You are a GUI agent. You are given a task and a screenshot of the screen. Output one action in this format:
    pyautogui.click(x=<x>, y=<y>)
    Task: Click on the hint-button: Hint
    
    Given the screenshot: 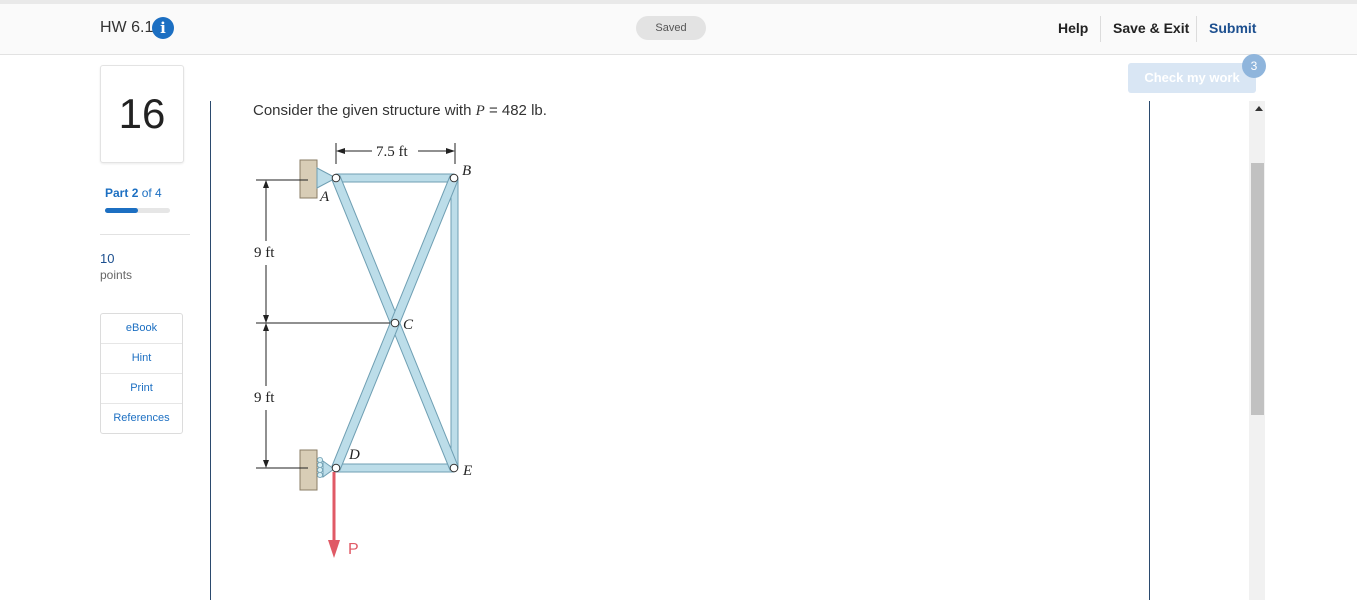 What is the action you would take?
    pyautogui.click(x=141, y=359)
    